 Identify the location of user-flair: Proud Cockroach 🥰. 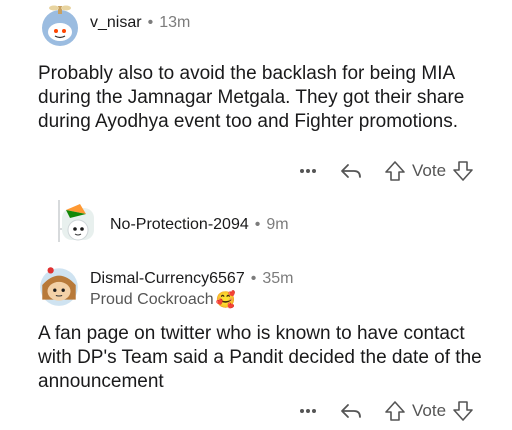
(163, 300).